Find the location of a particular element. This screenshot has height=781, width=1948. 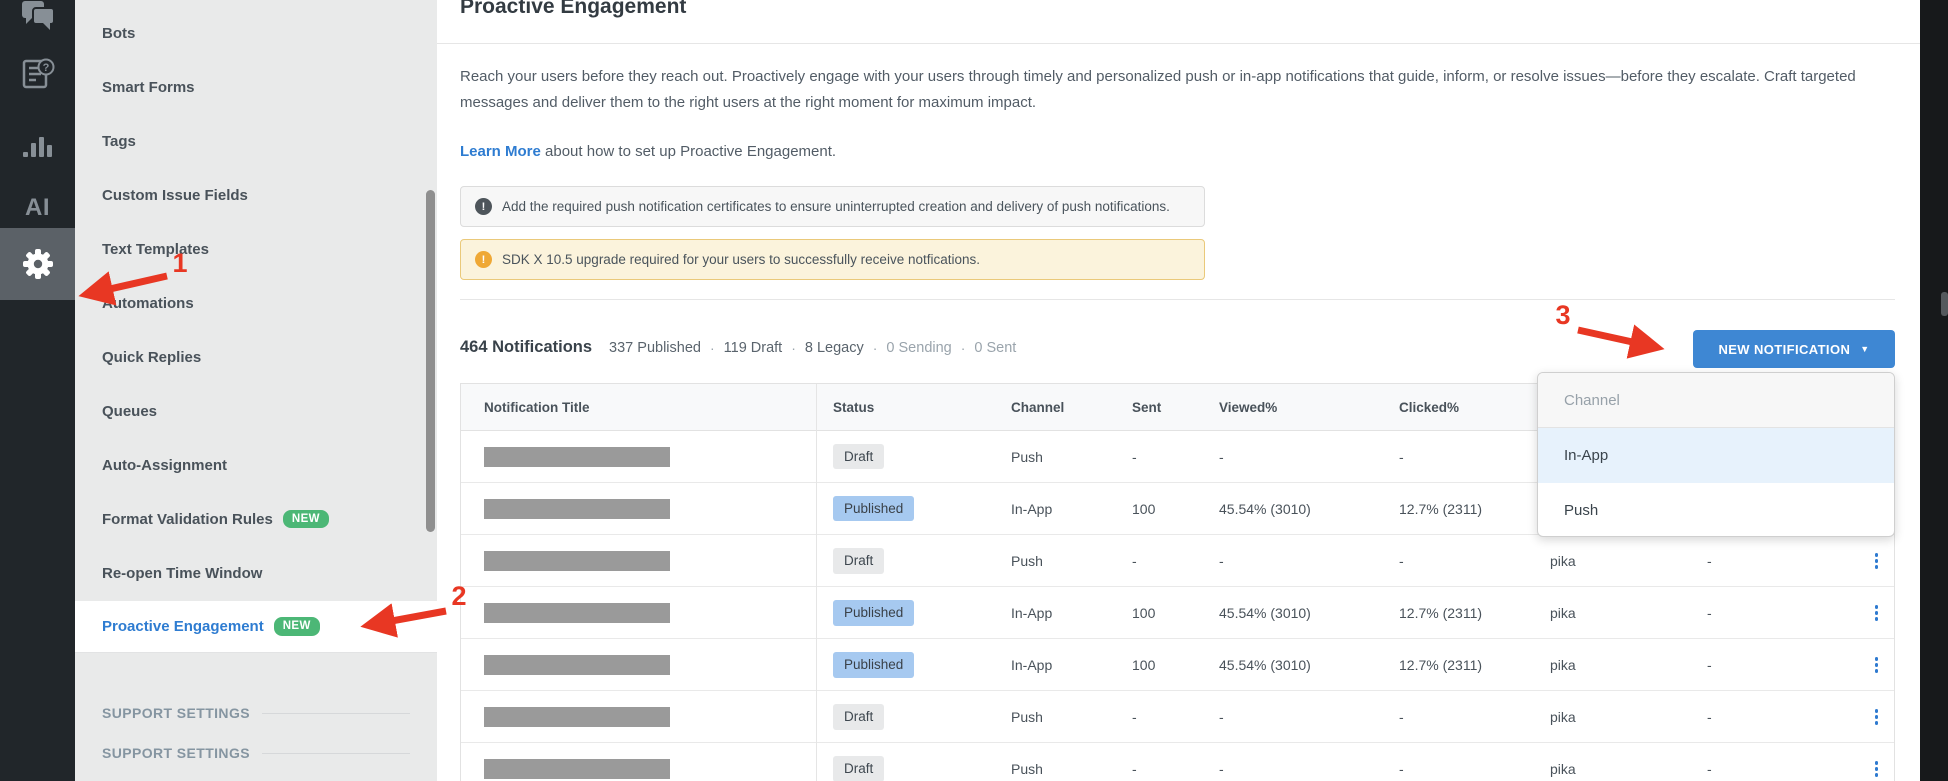

settings-gear-icon is located at coordinates (37, 264).